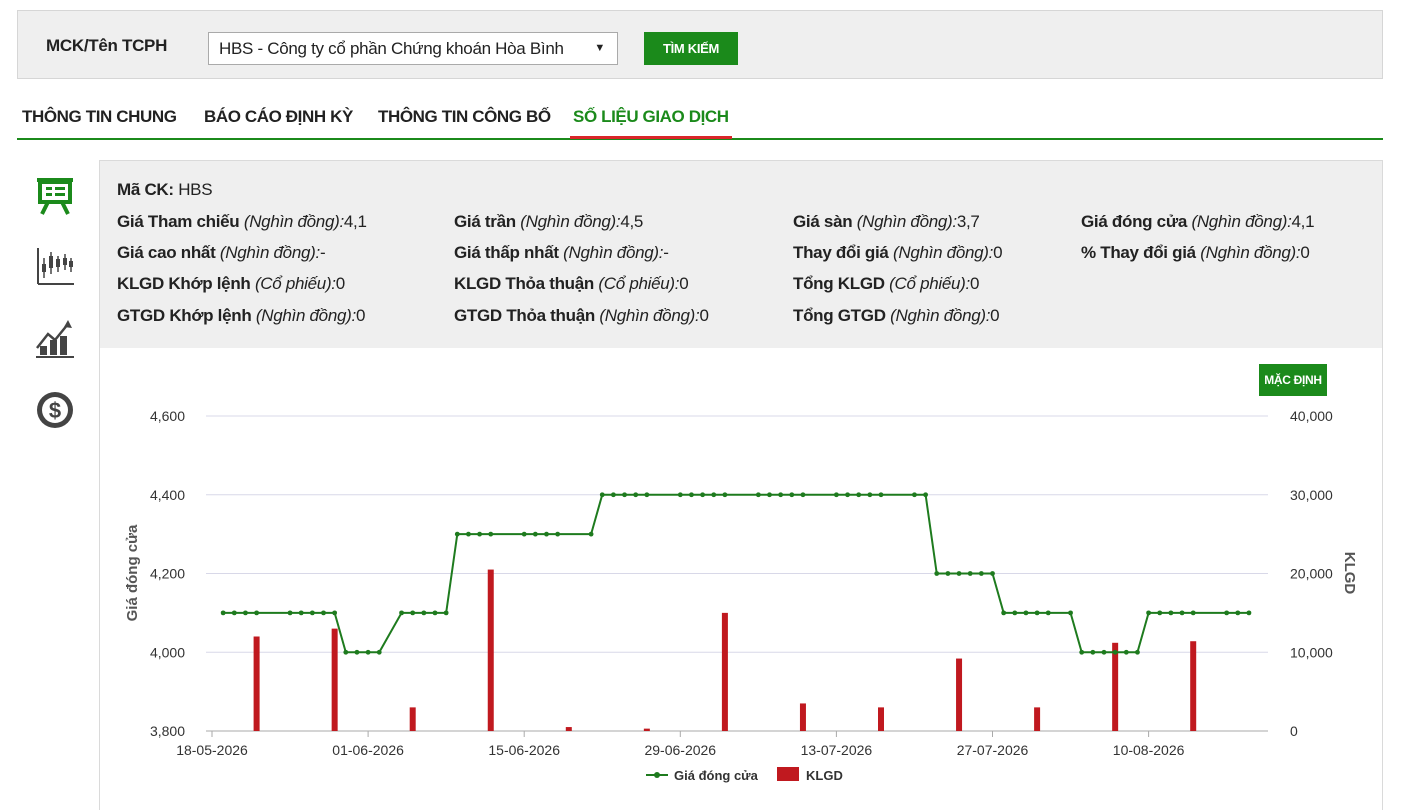  I want to click on info-field: Thay đổi giá (Nghìn đồng):0, so click(898, 253).